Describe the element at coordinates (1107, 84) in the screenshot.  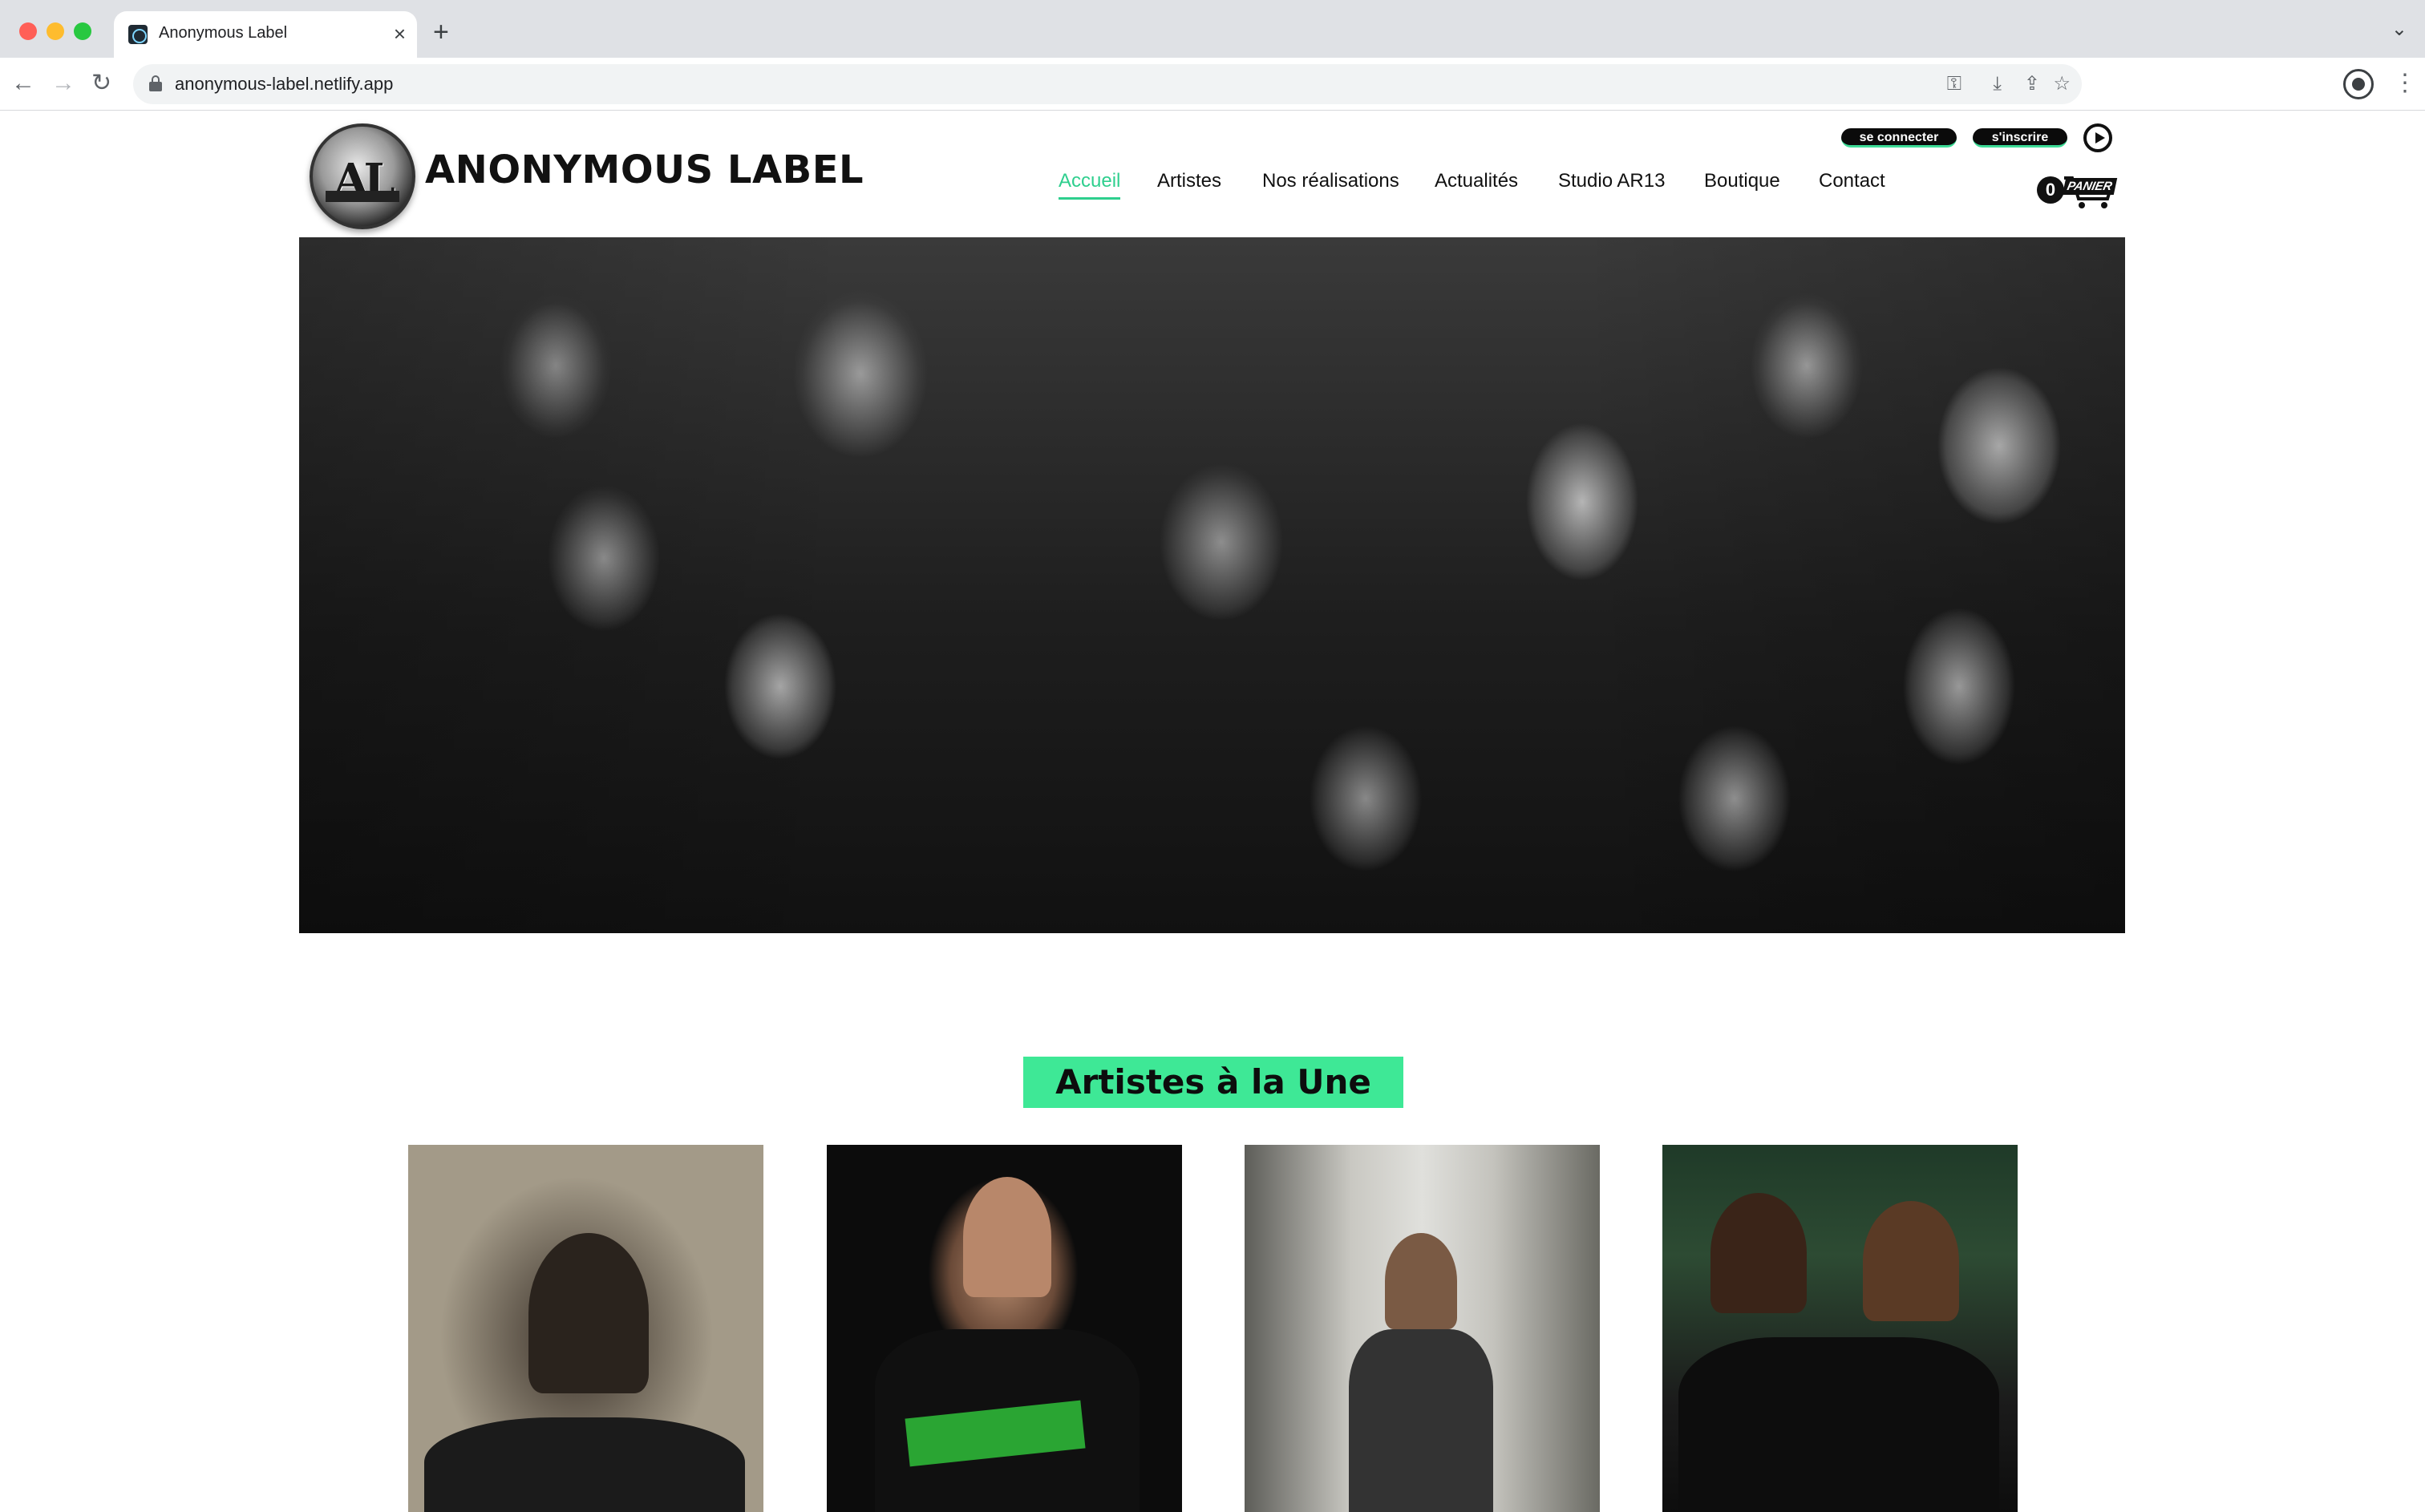
I see `address-bar: anonymous-label.netlify.app ⚿ ⤓ ⇪ ☆` at that location.